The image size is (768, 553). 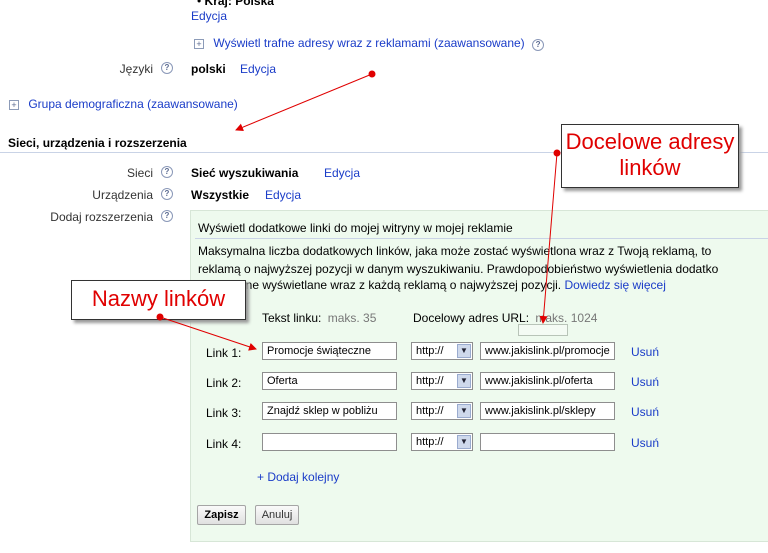 What do you see at coordinates (329, 411) in the screenshot?
I see `link-text-input: Znajdź sklep w pobliżu` at bounding box center [329, 411].